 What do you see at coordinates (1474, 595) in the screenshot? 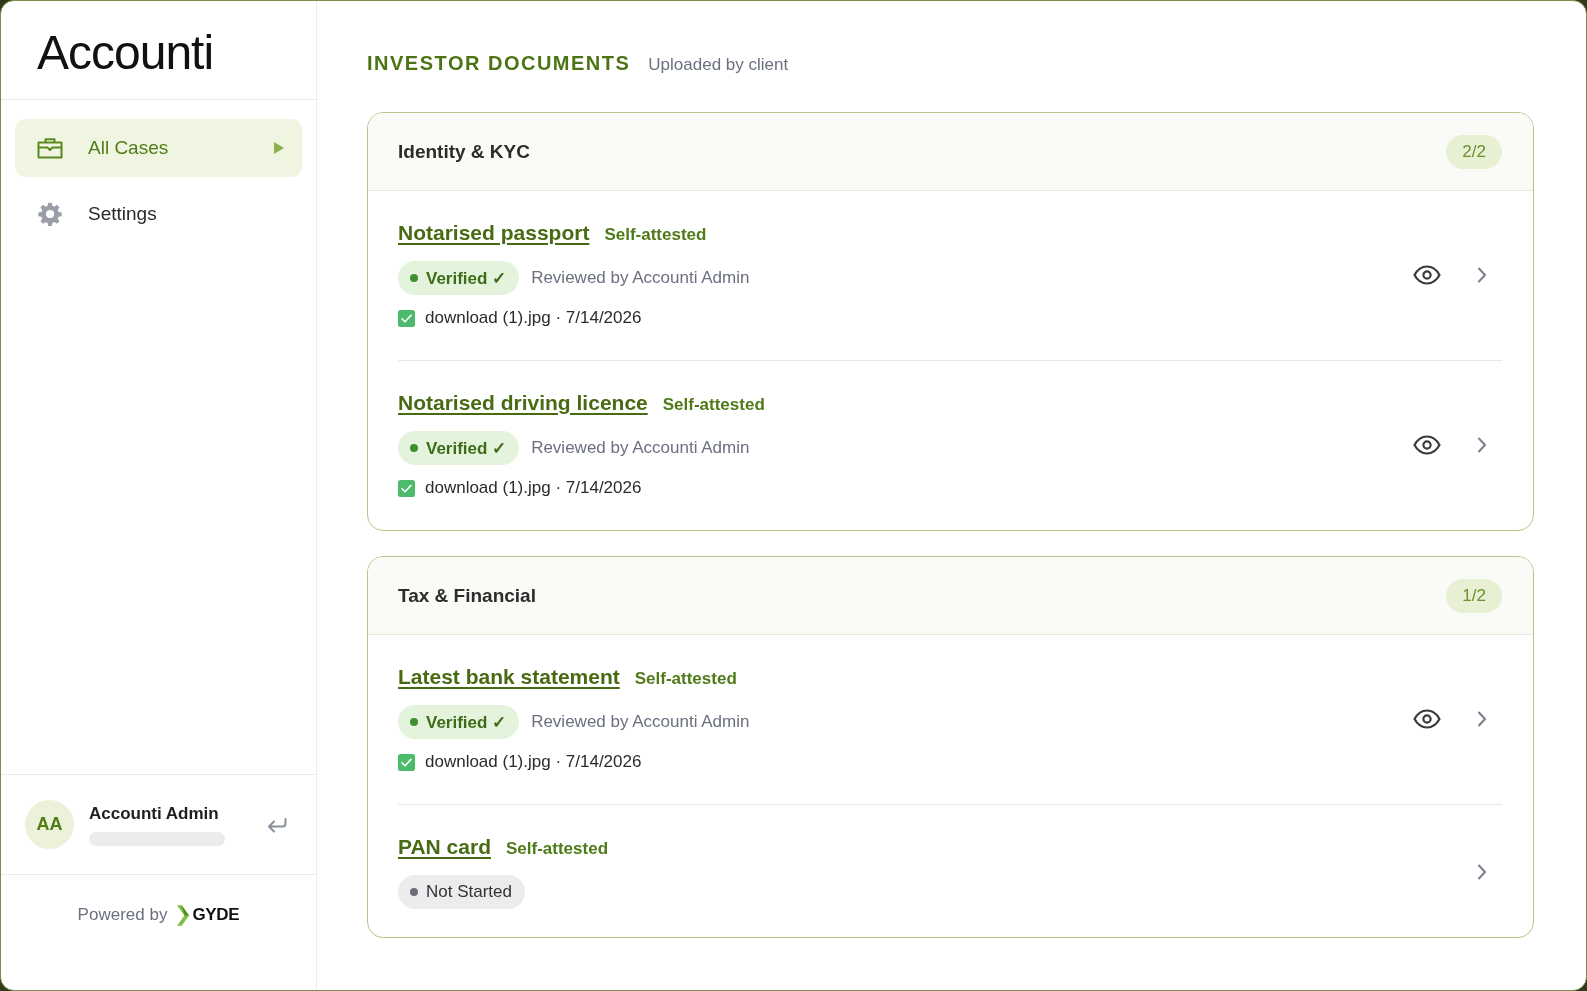
I see `count-badge: 1/2` at bounding box center [1474, 595].